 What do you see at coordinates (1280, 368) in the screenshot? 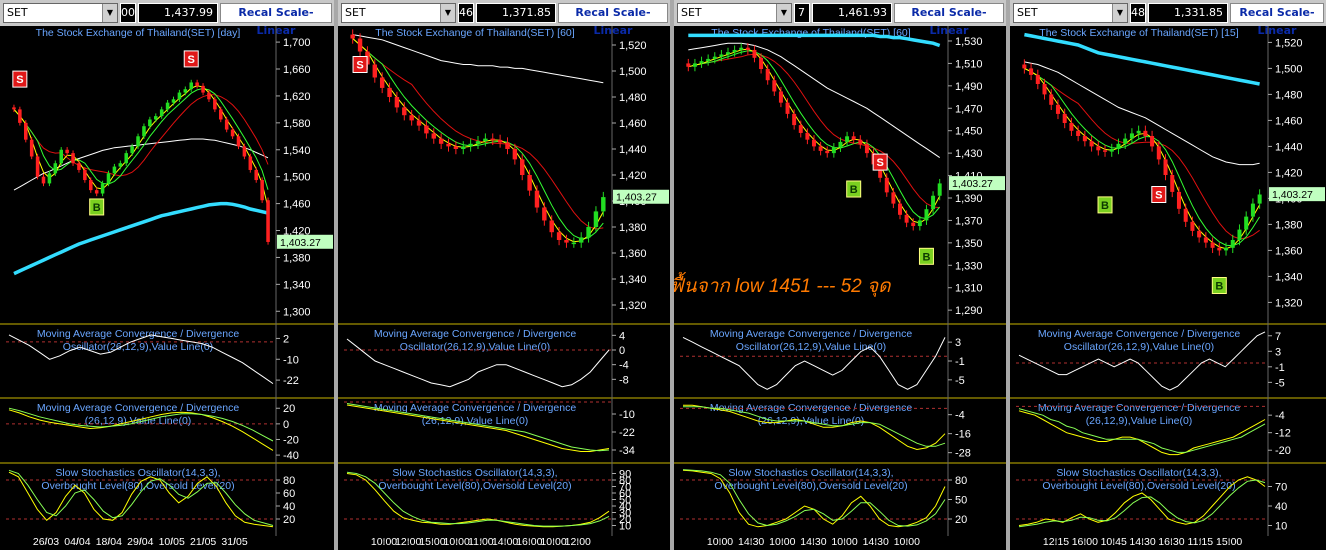
I see `y-tick-label: -1` at bounding box center [1280, 368].